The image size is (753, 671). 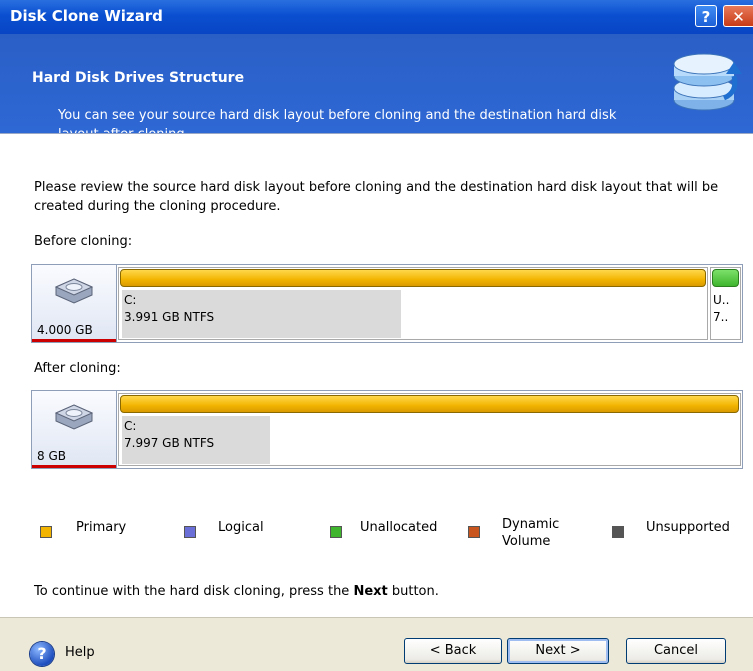 What do you see at coordinates (83, 241) in the screenshot?
I see `before-cloning-label: Before cloning:` at bounding box center [83, 241].